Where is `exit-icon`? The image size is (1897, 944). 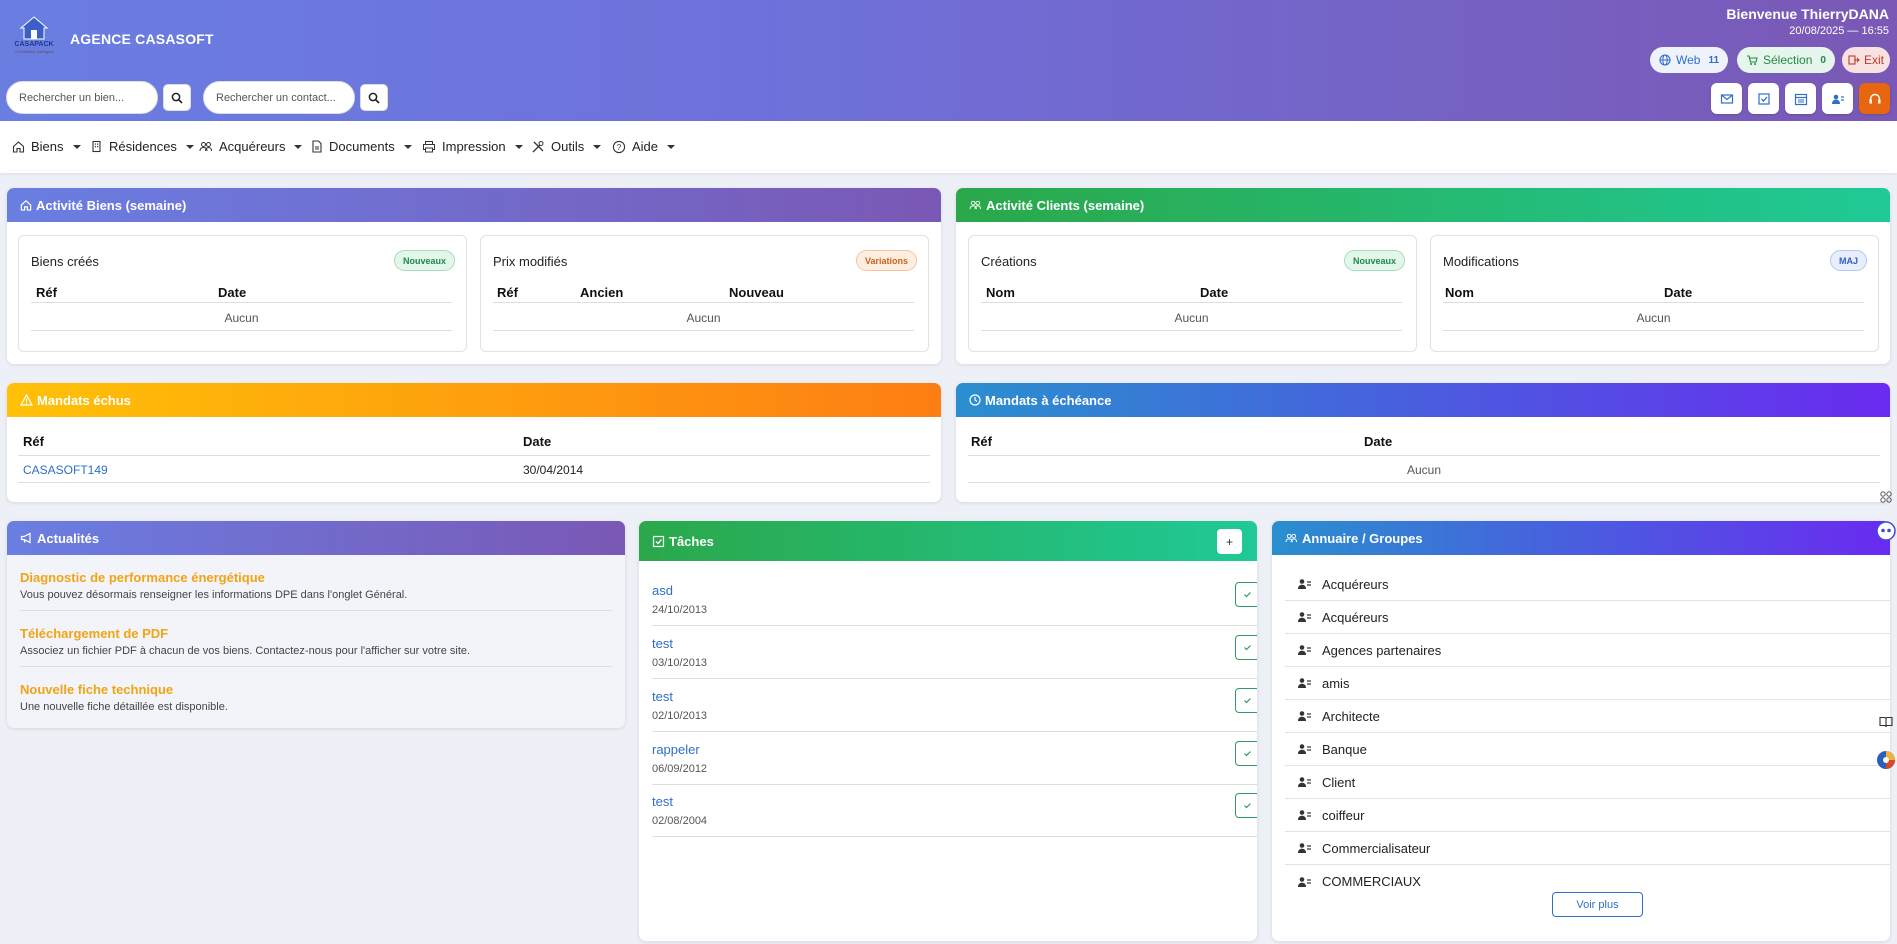 exit-icon is located at coordinates (1854, 60).